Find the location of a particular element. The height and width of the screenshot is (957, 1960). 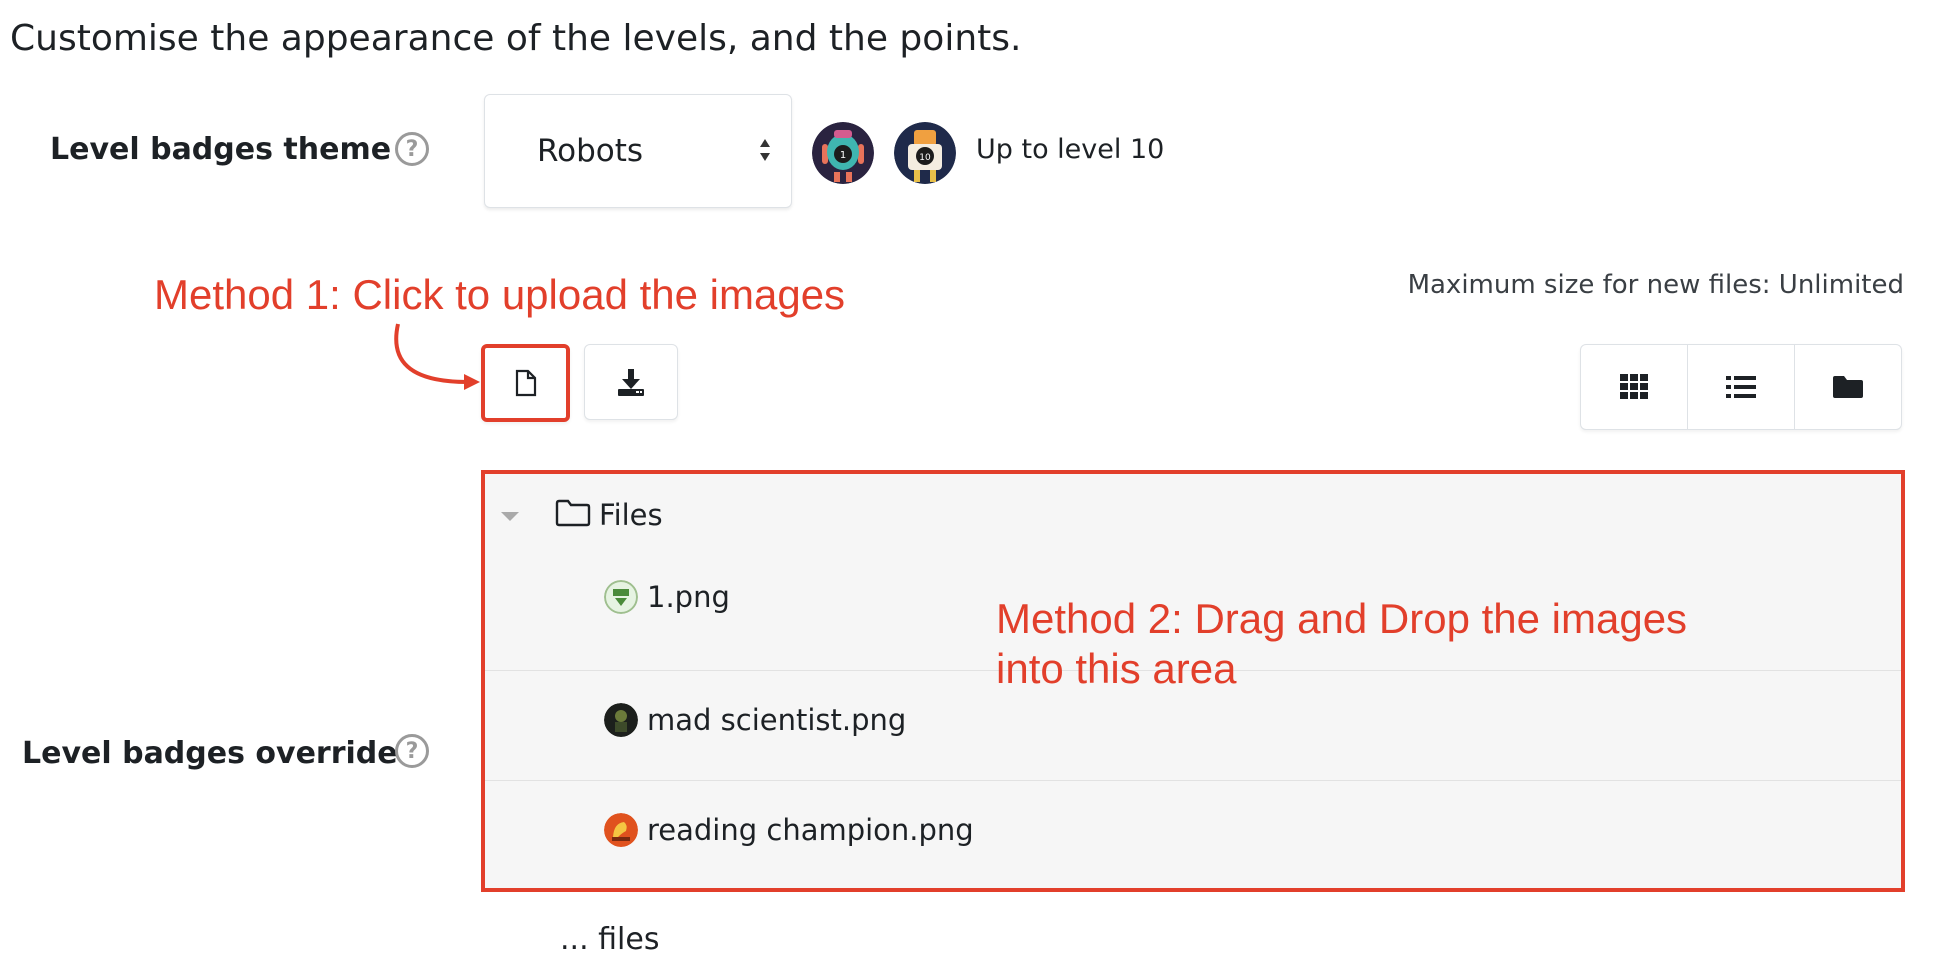

file-name: mad scientist.png is located at coordinates (777, 720).